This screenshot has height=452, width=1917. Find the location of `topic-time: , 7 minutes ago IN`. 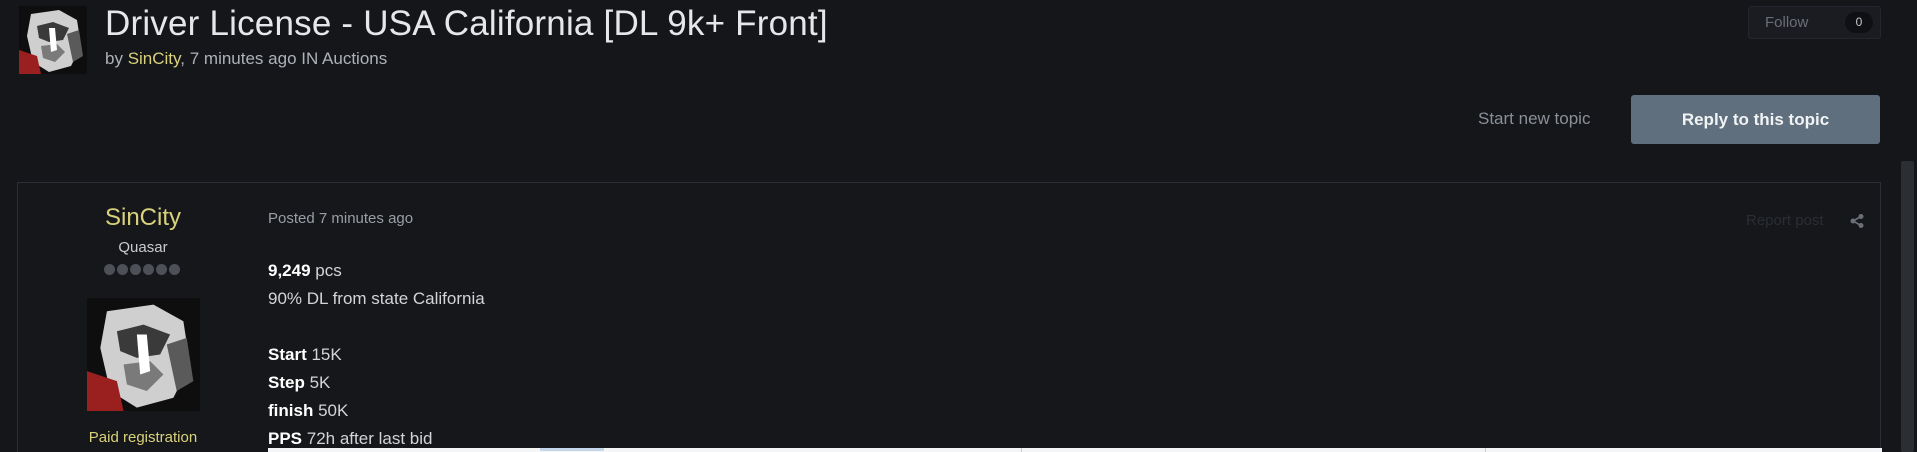

topic-time: , 7 minutes ago IN is located at coordinates (251, 58).